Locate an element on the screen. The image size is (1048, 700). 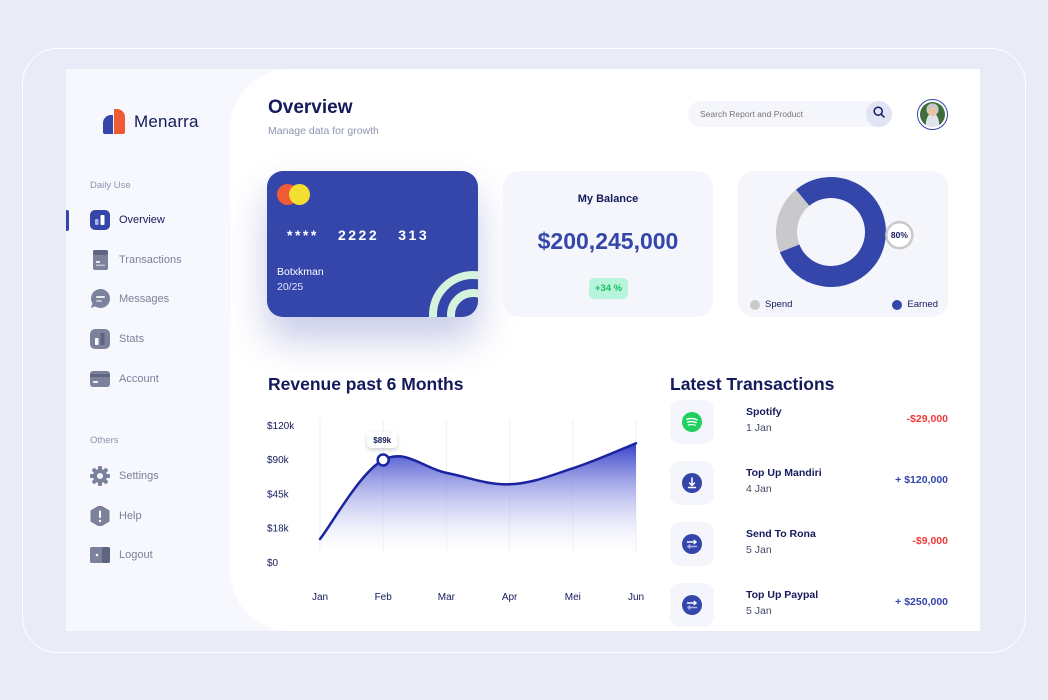
sidebar-item-logout: Logout is located at coordinates (121, 555).